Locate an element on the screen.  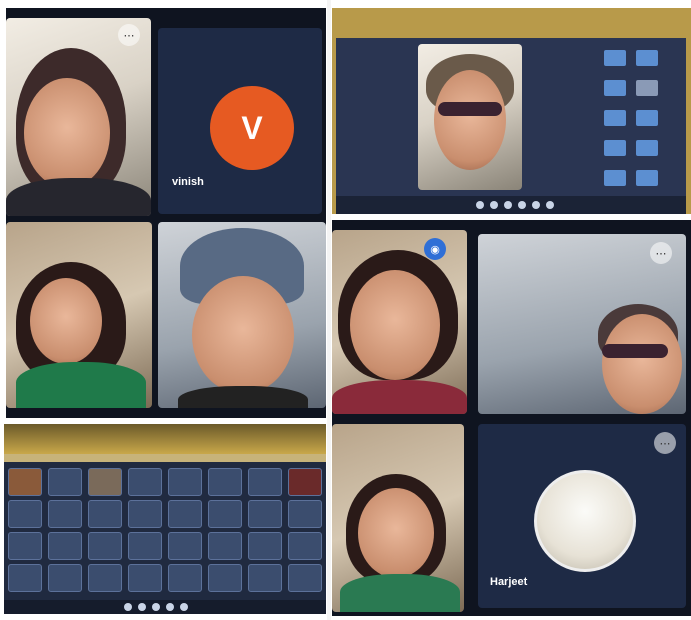
participant-tile-man-beanie is located at coordinates (242, 315).